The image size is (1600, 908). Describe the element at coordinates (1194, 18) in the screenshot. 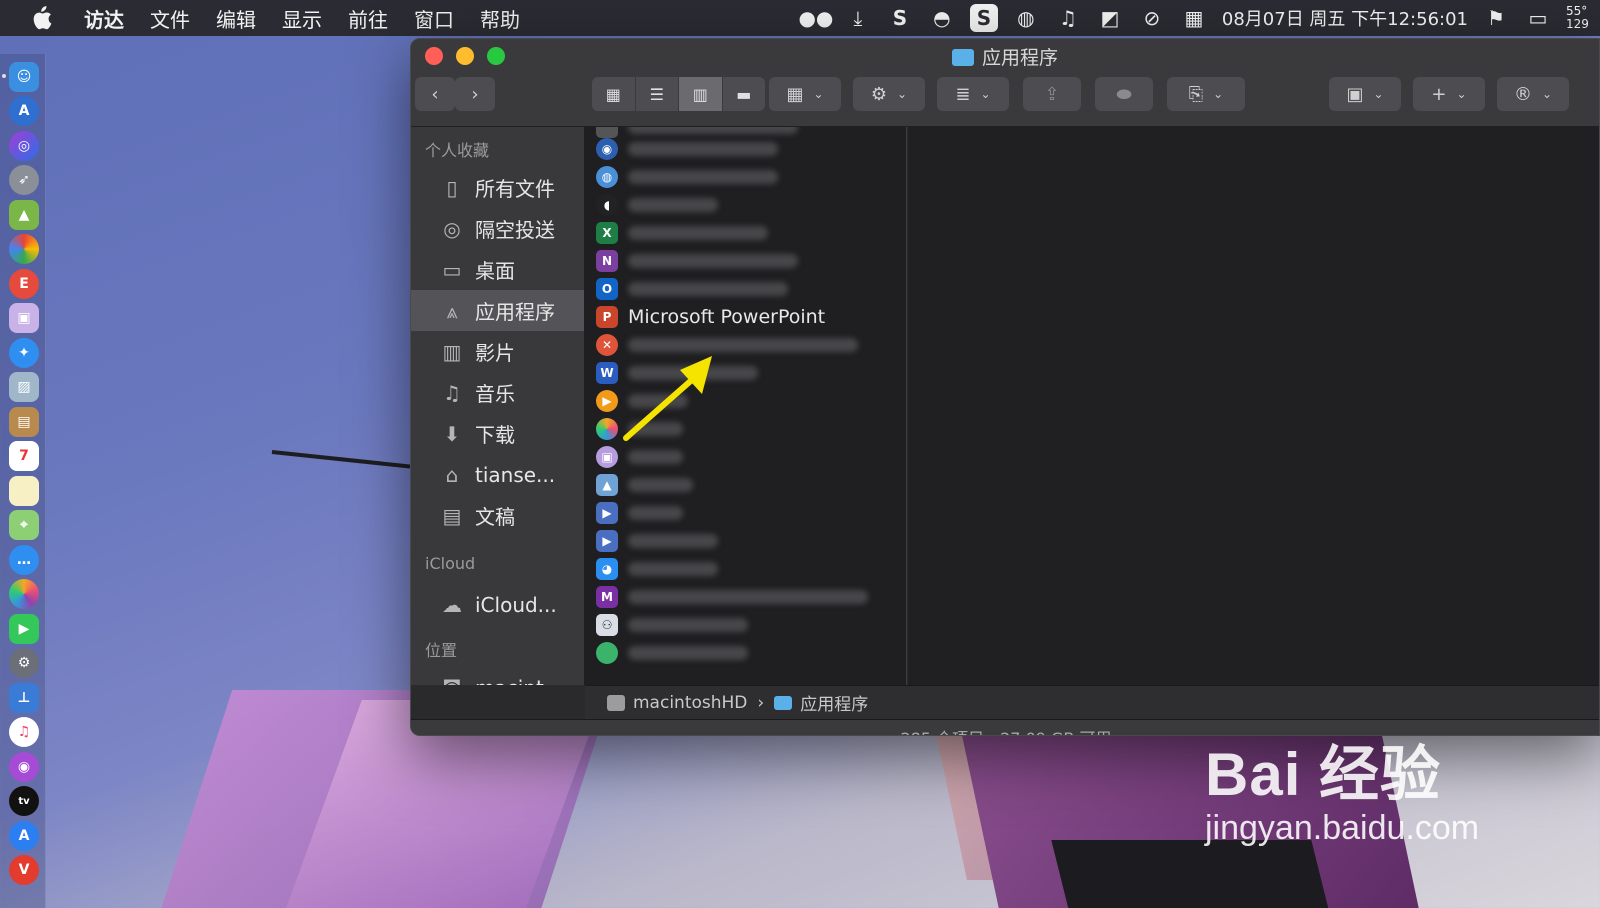

I see `calendar-status-icon: ▦` at that location.